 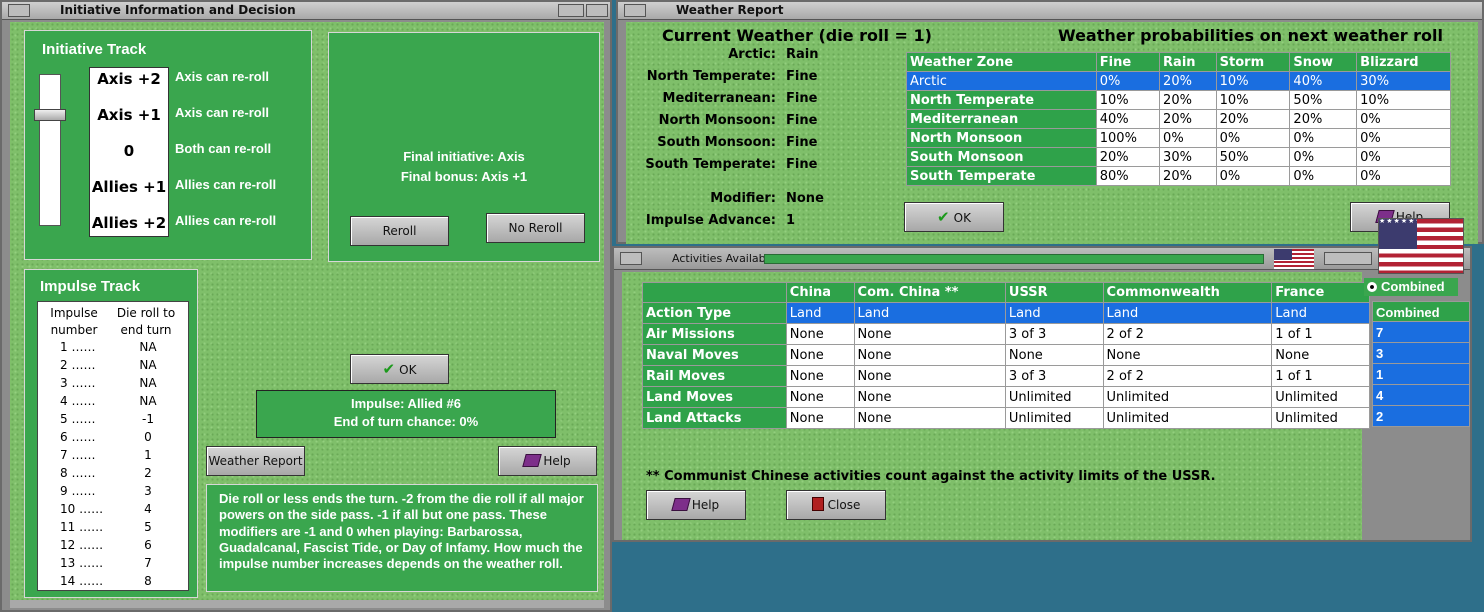 I want to click on help-button: Help, so click(x=547, y=461).